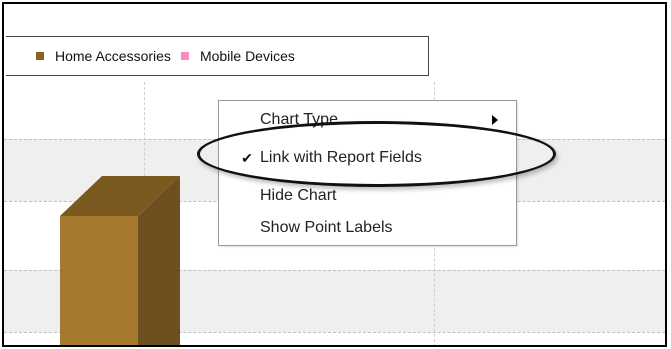  I want to click on legend-item-home-accessories: Home Accessories, so click(103, 56).